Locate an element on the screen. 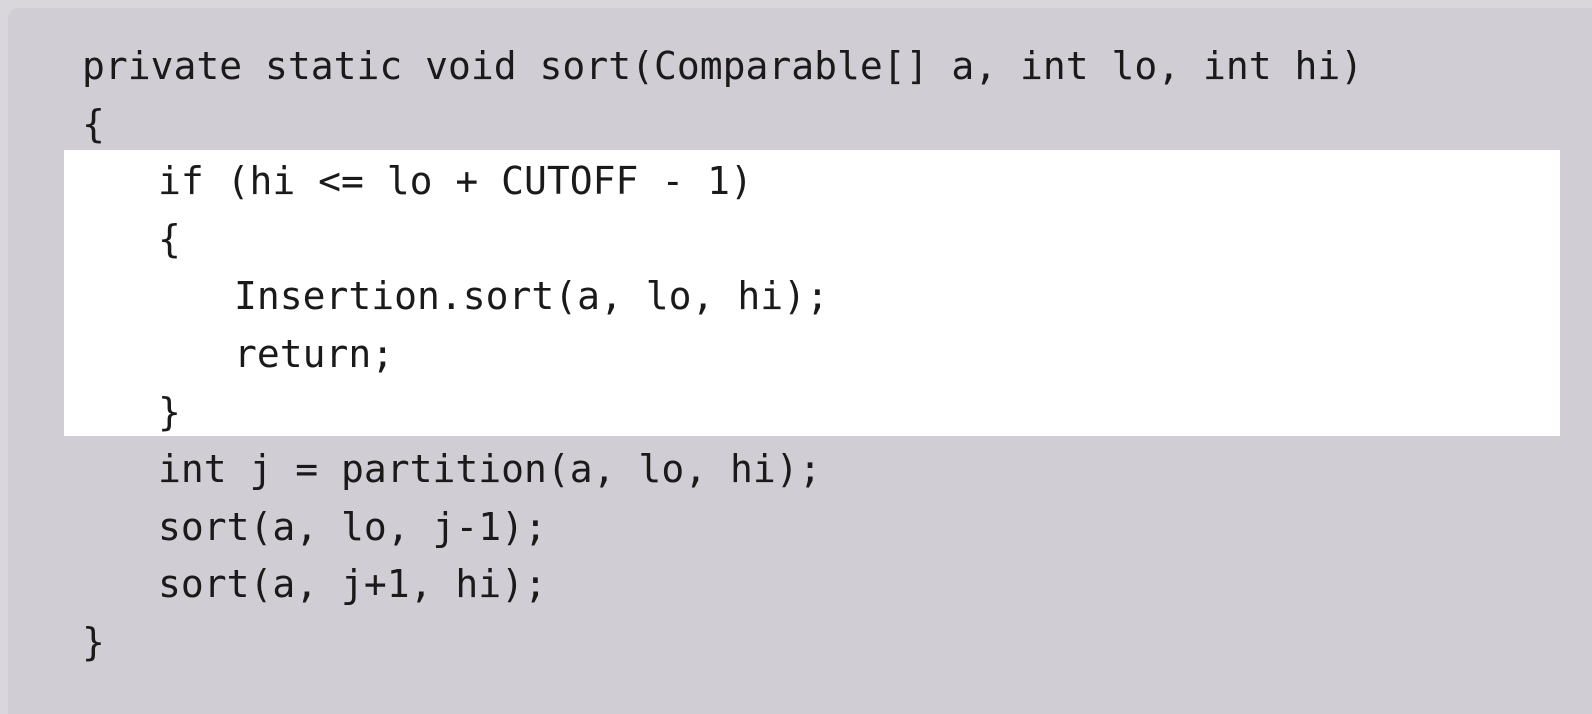  code-line-open-brace: { is located at coordinates (93, 123).